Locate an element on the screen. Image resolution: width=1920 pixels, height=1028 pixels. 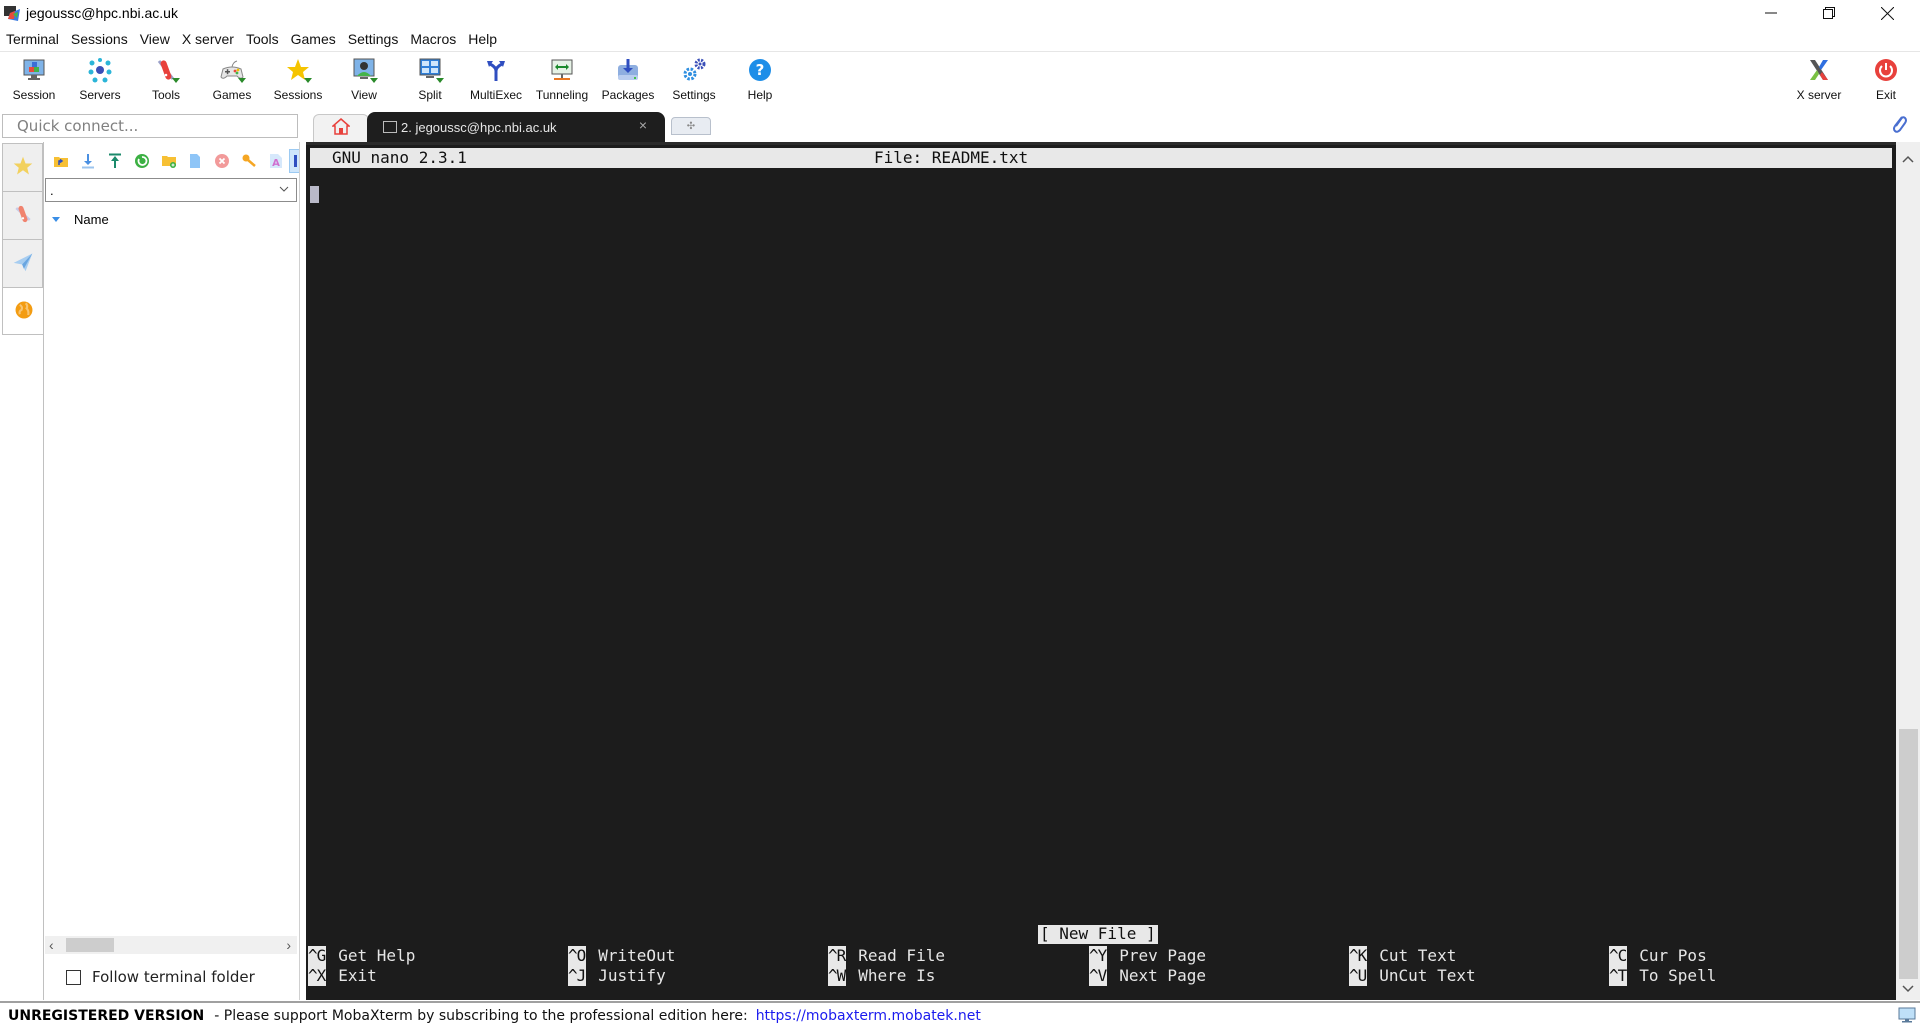
upload-icon is located at coordinates (115, 161).